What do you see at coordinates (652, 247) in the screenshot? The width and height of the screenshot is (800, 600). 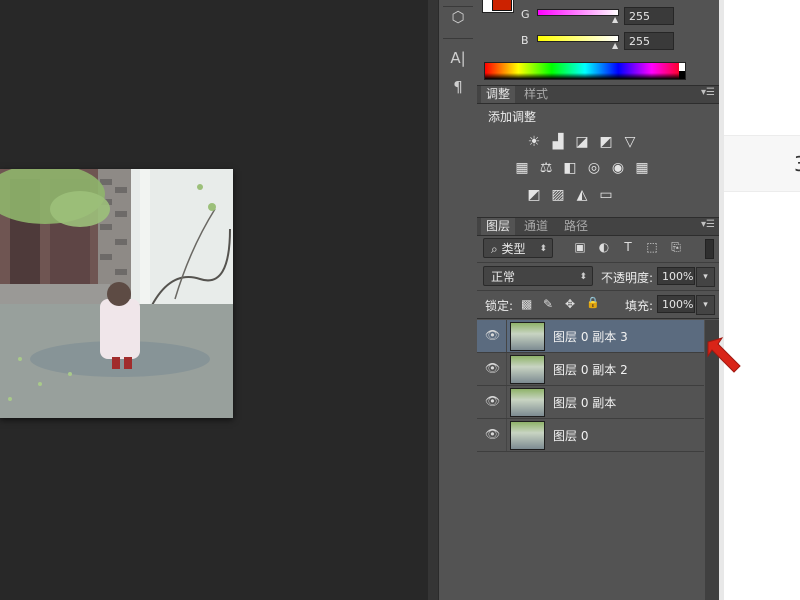 I see `shape-filter-icon: ⬚` at bounding box center [652, 247].